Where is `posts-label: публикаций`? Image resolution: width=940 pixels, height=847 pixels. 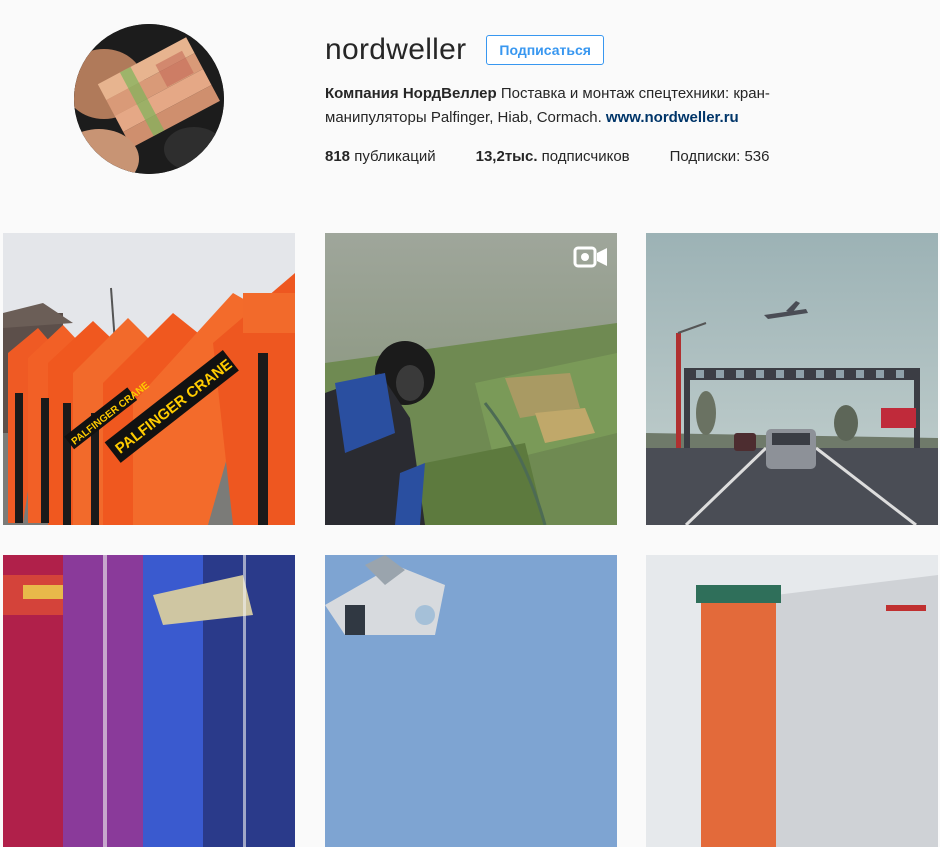 posts-label: публикаций is located at coordinates (393, 156).